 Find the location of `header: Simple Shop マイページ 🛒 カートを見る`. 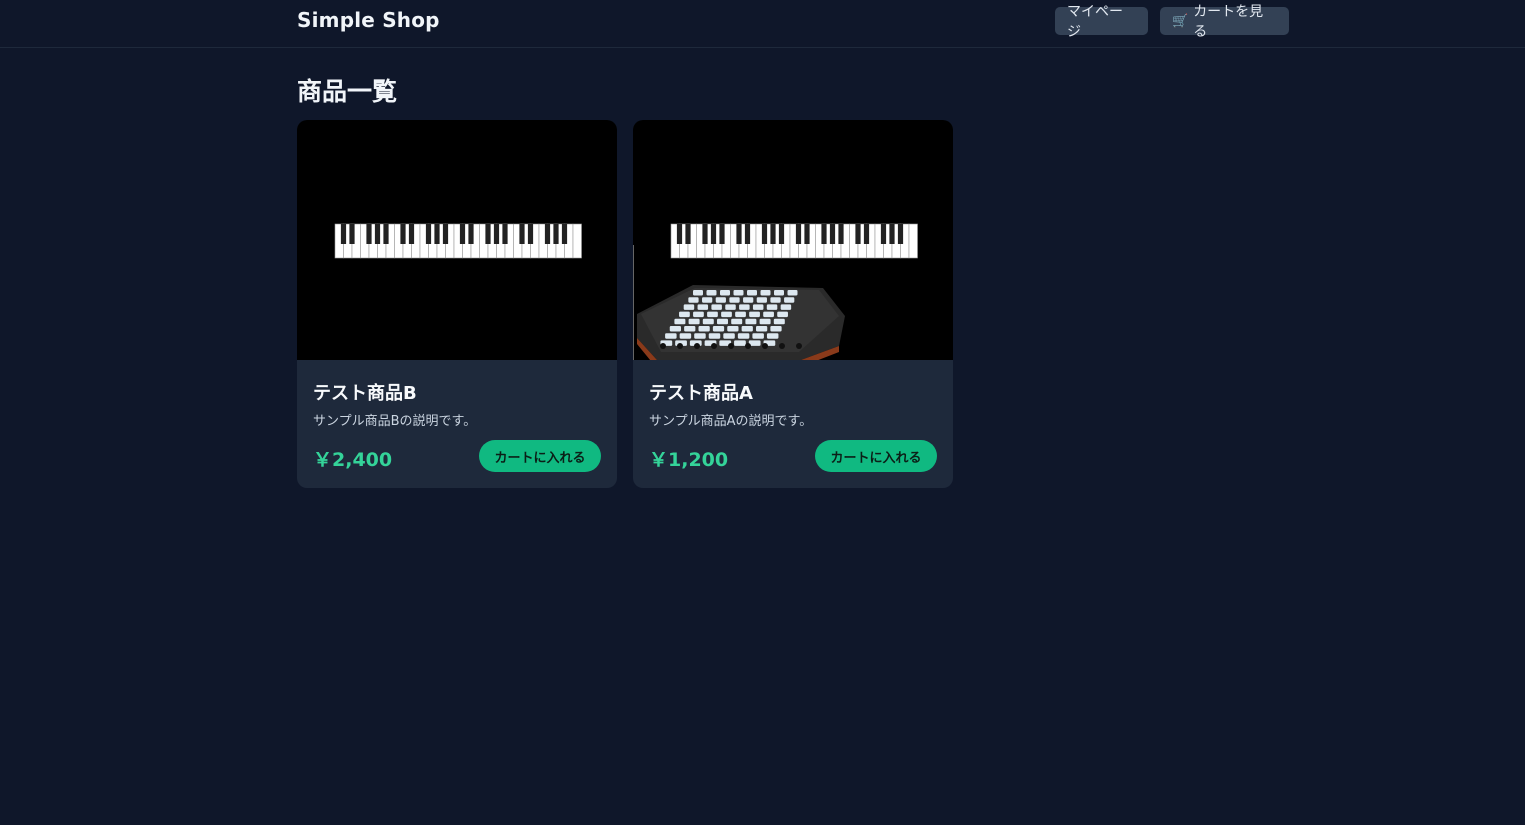

header: Simple Shop マイページ 🛒 カートを見る is located at coordinates (762, 24).